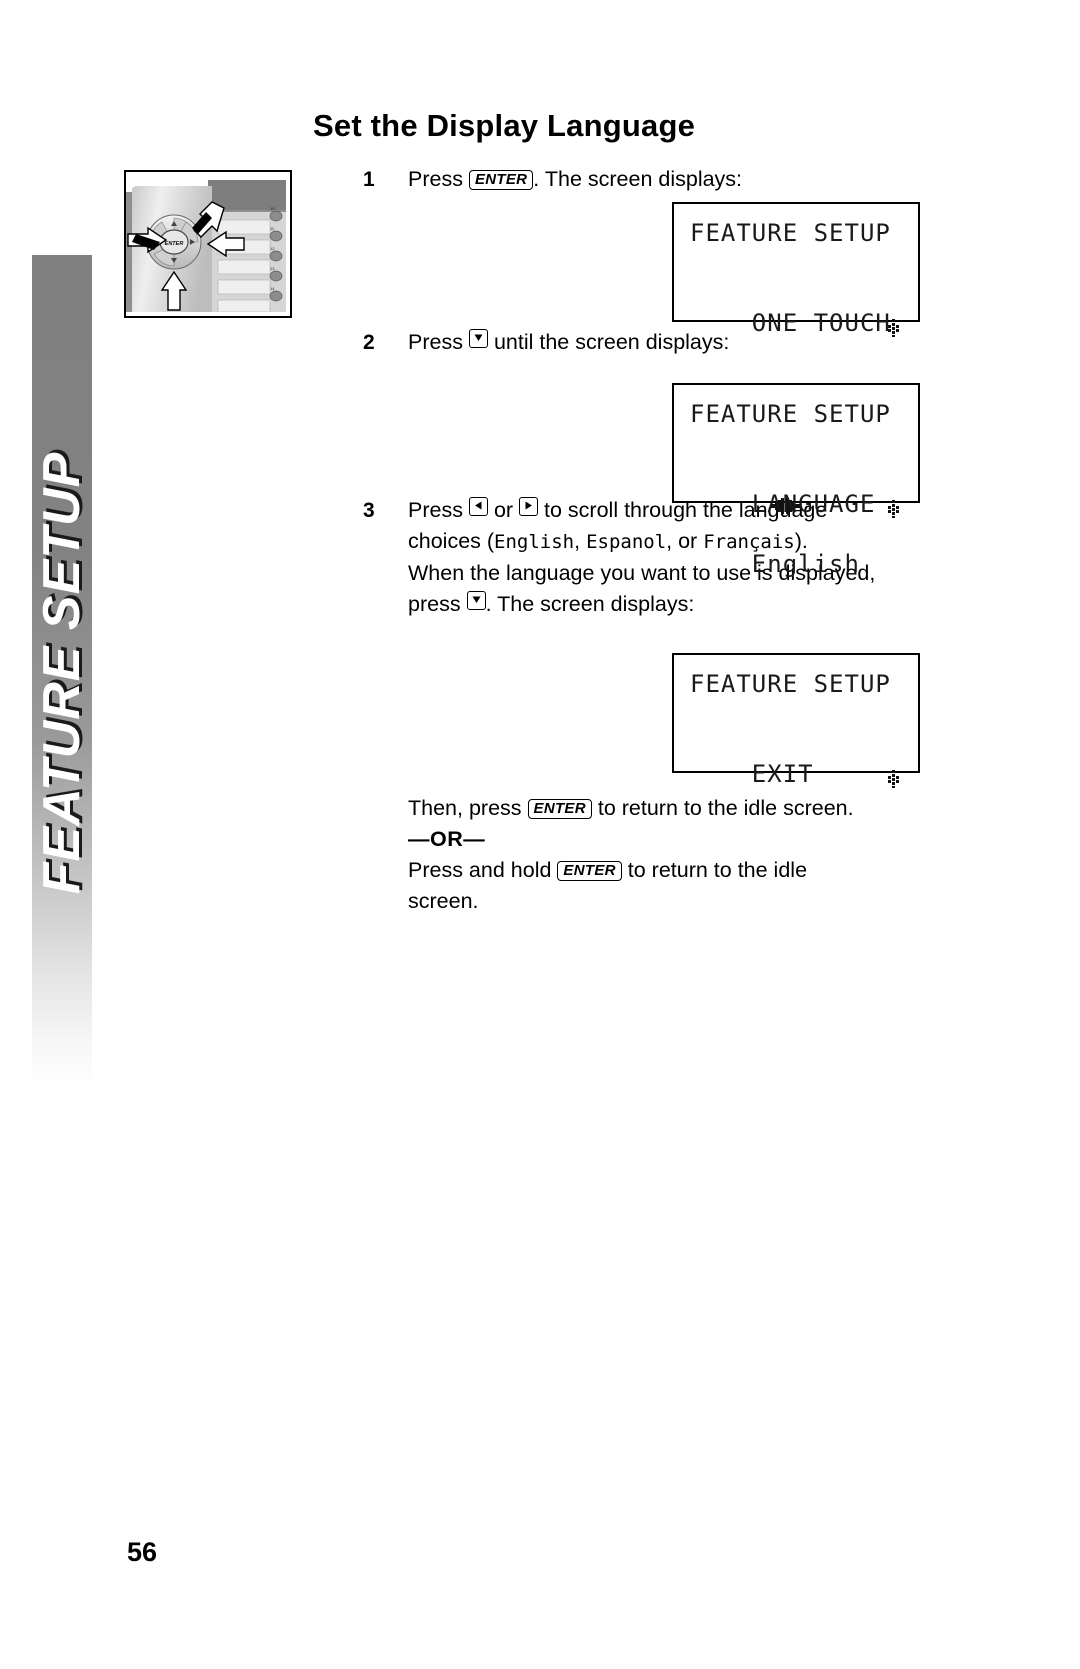 Image resolution: width=1080 pixels, height=1669 pixels. I want to click on language-option-english: English, so click(534, 542).